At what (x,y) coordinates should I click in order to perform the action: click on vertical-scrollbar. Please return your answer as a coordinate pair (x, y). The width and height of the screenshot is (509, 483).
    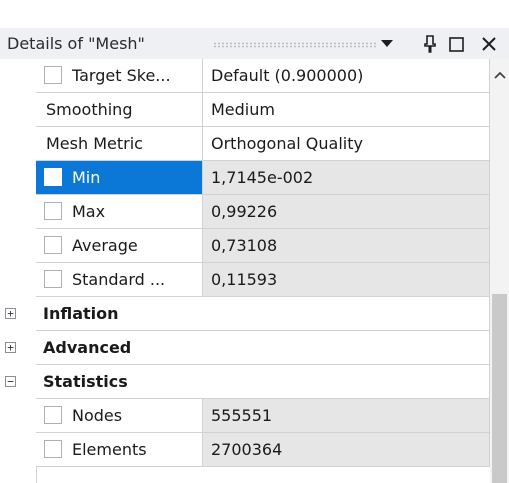
    Looking at the image, I should click on (499, 271).